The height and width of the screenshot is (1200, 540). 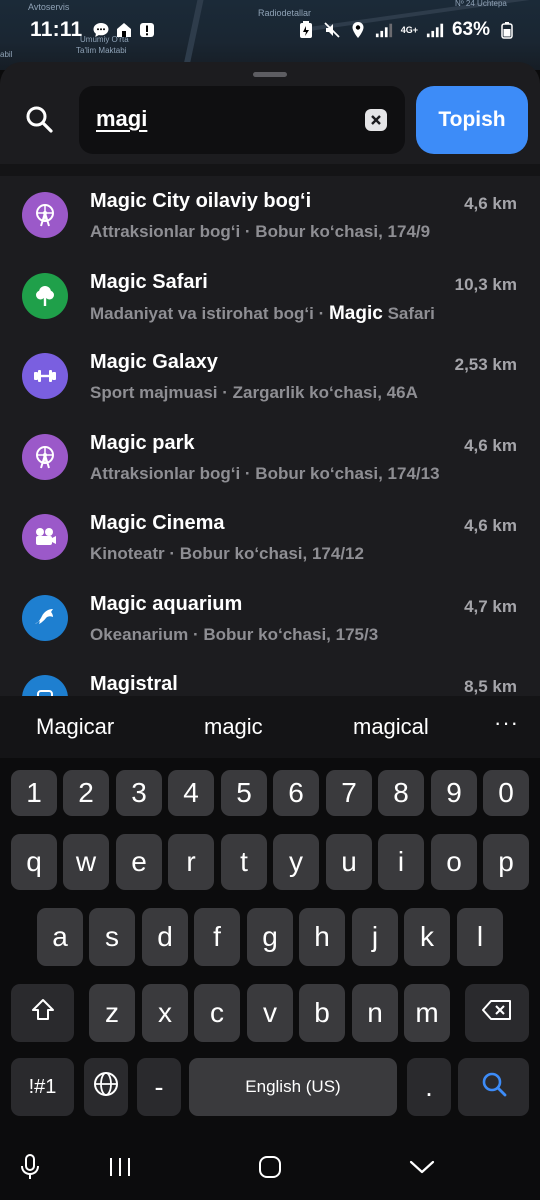 I want to click on tree-icon, so click(x=45, y=295).